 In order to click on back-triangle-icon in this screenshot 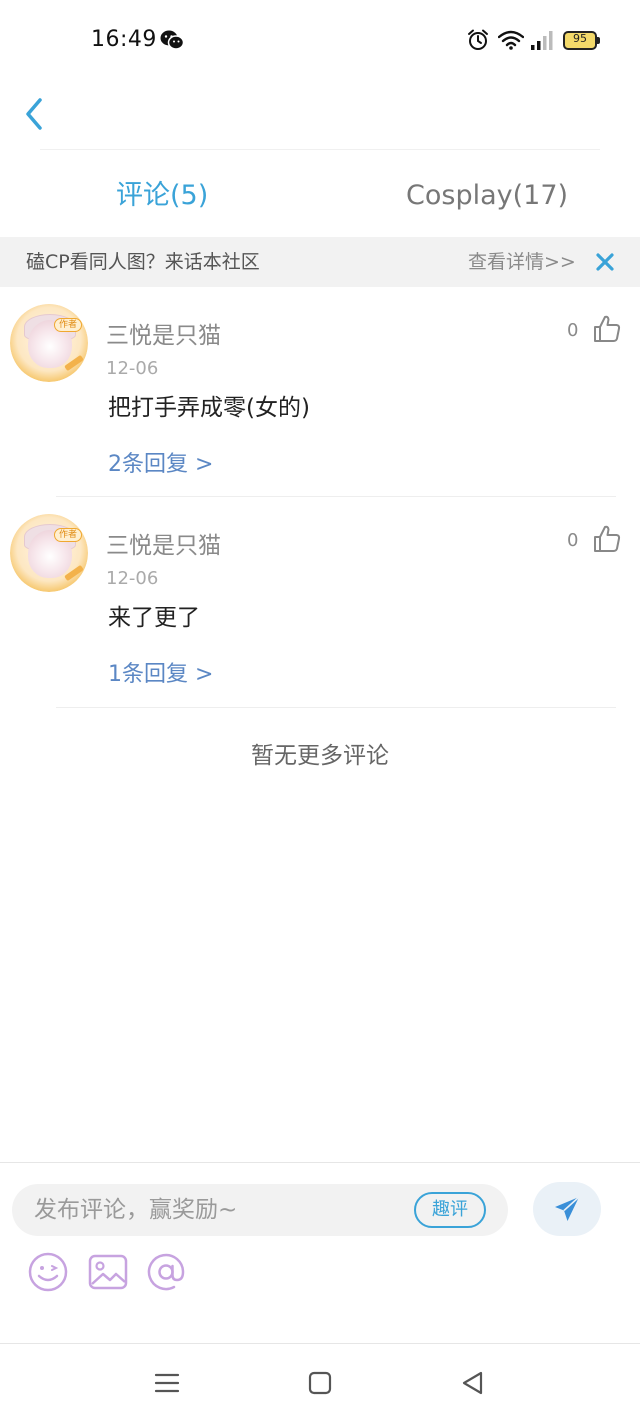, I will do `click(473, 1383)`.